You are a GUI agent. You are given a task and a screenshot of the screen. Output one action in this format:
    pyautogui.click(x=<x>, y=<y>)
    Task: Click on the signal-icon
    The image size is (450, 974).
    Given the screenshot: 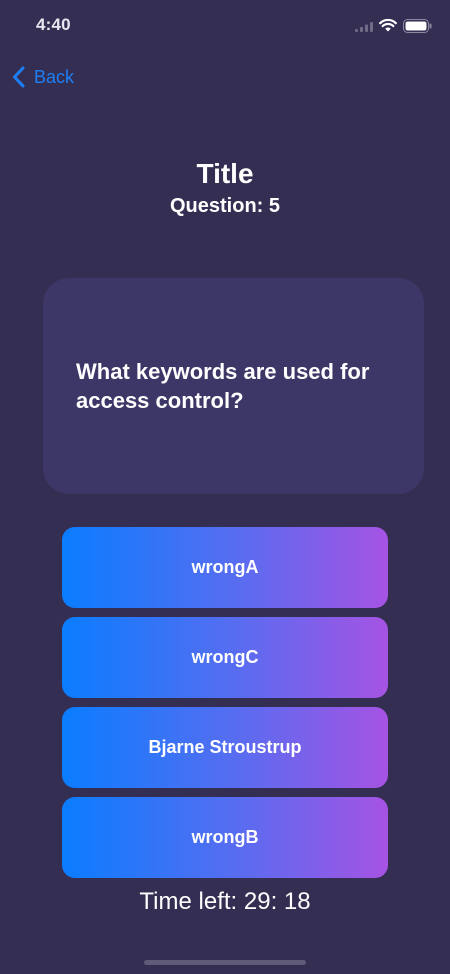 What is the action you would take?
    pyautogui.click(x=364, y=27)
    